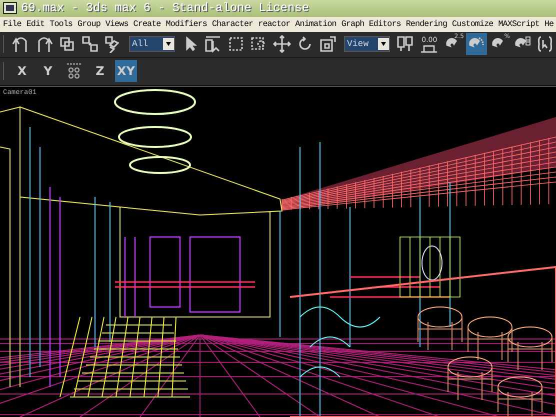 The width and height of the screenshot is (556, 417). Describe the element at coordinates (476, 44) in the screenshot. I see `anglesnap-tool-button` at that location.